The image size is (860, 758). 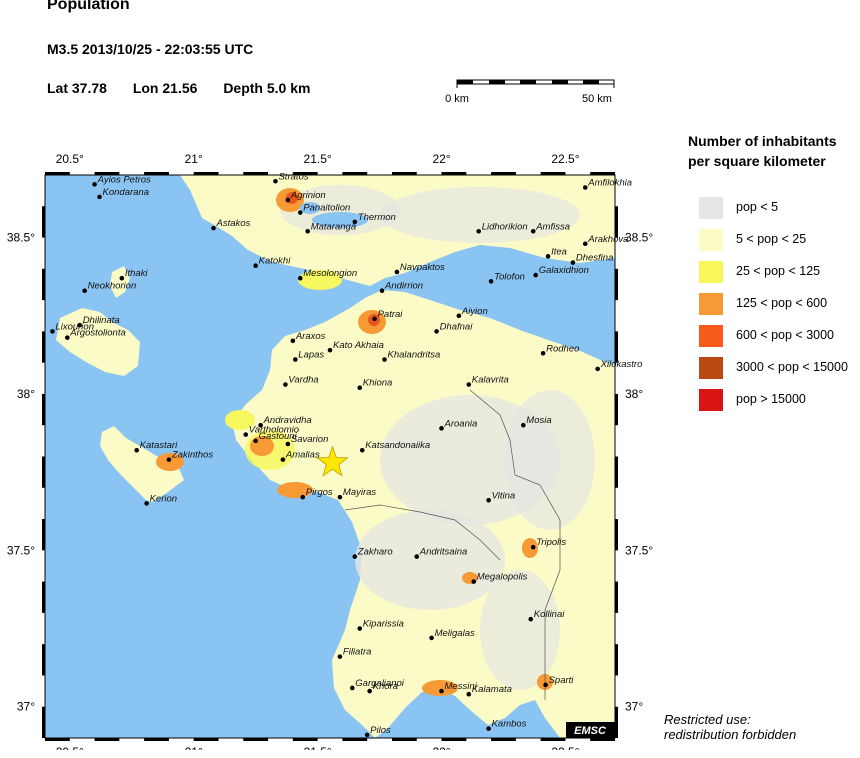 I want to click on city-marker: Filiatra, so click(x=354, y=653).